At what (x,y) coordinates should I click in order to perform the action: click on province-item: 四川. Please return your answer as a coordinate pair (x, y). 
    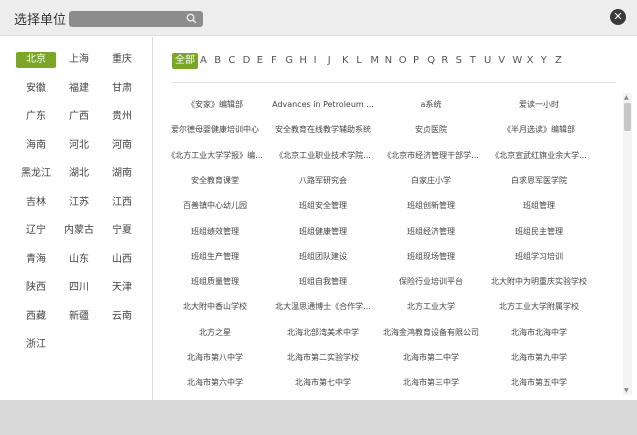
    Looking at the image, I should click on (79, 288).